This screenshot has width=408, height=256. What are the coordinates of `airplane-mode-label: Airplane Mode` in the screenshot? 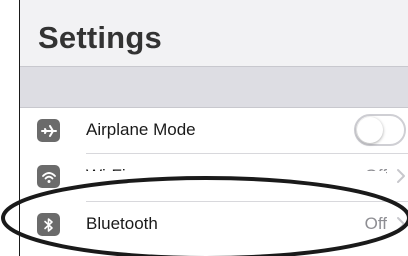 It's located at (141, 129).